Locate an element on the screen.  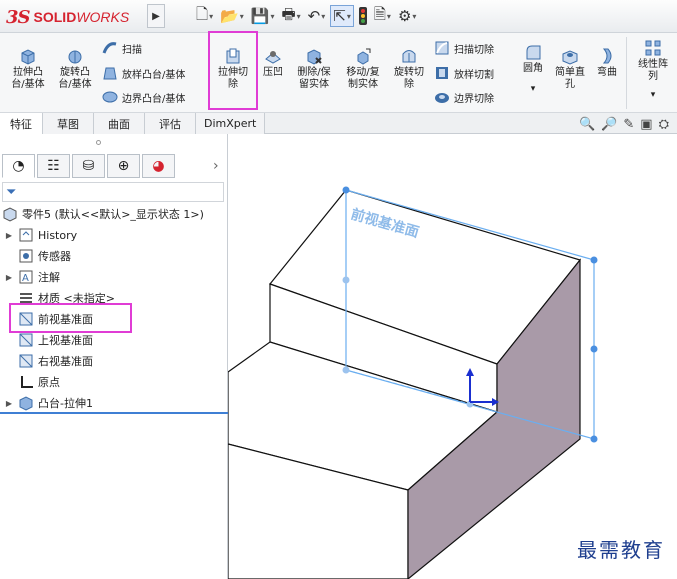
tree-item-history: ▶ History is located at coordinates (40, 235).